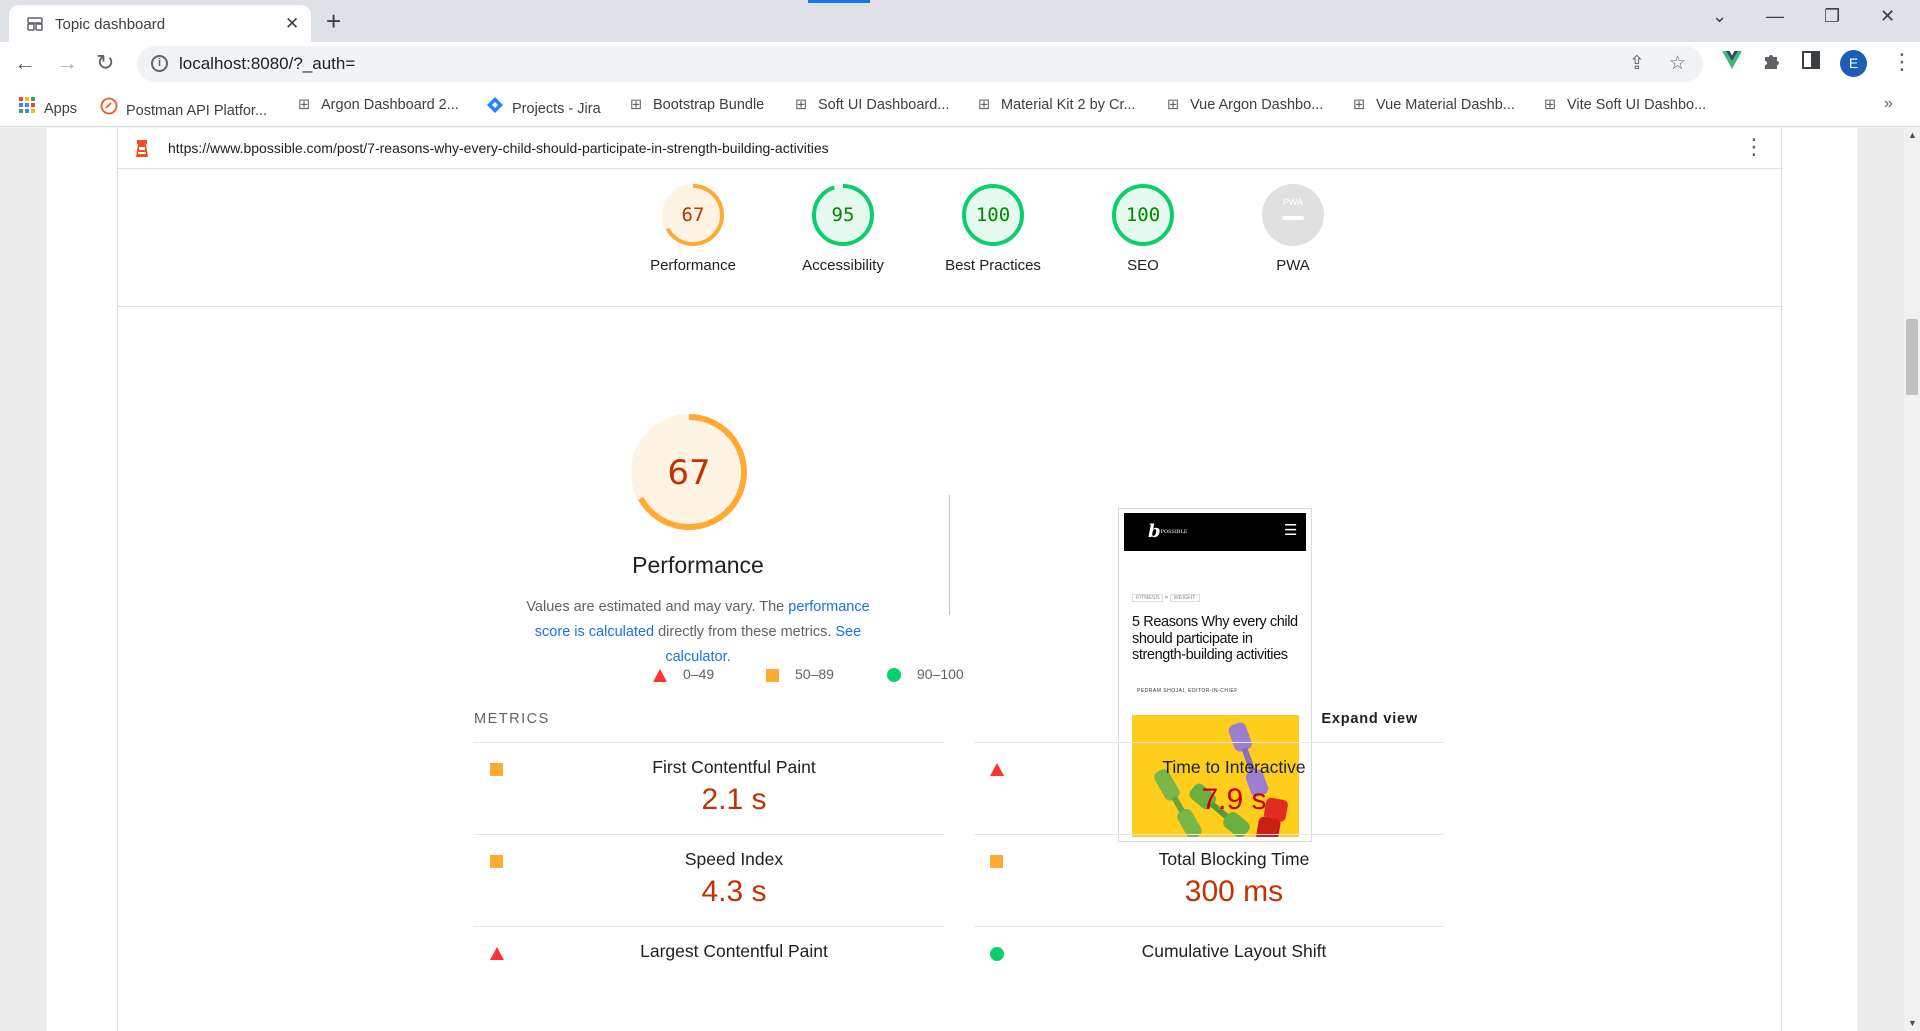  I want to click on gauge-performance: 67 Performance, so click(693, 221).